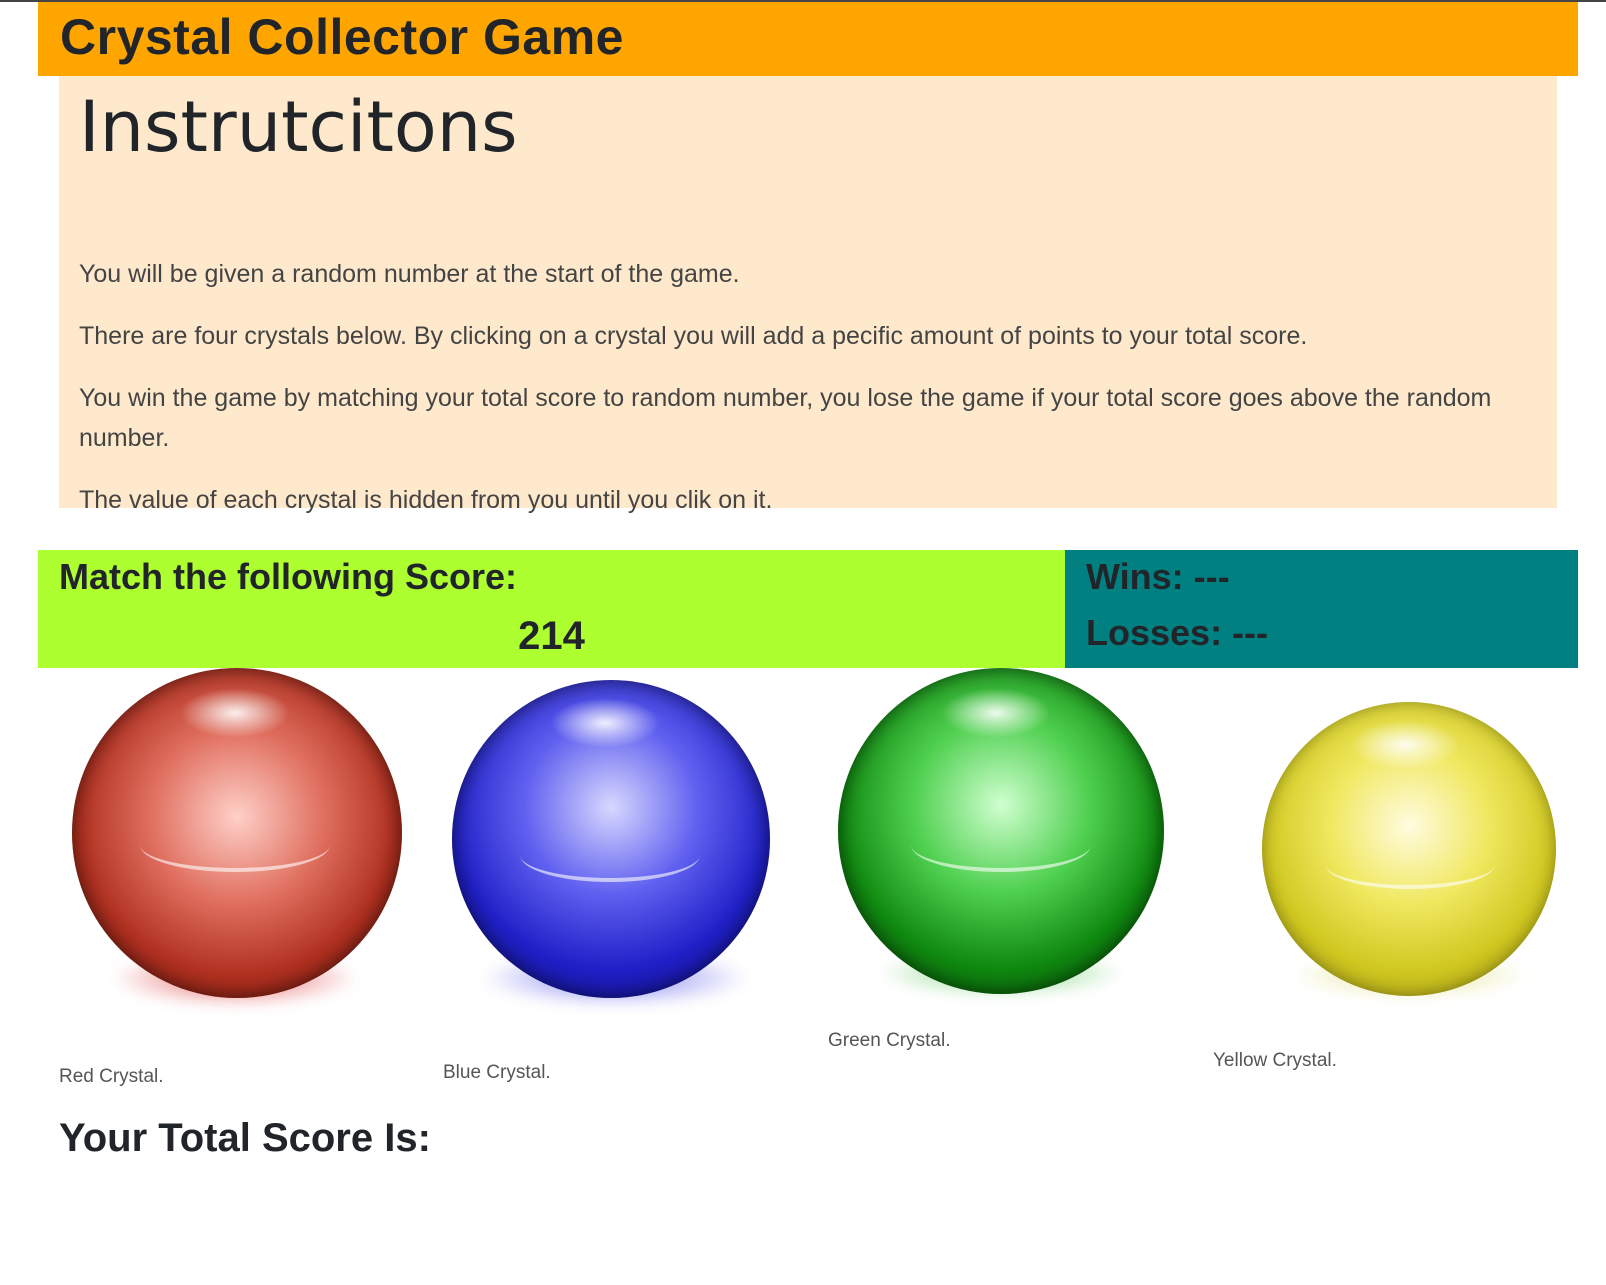 Image resolution: width=1606 pixels, height=1285 pixels. I want to click on stats-panel: Wins: --- Losses: ---, so click(1321, 609).